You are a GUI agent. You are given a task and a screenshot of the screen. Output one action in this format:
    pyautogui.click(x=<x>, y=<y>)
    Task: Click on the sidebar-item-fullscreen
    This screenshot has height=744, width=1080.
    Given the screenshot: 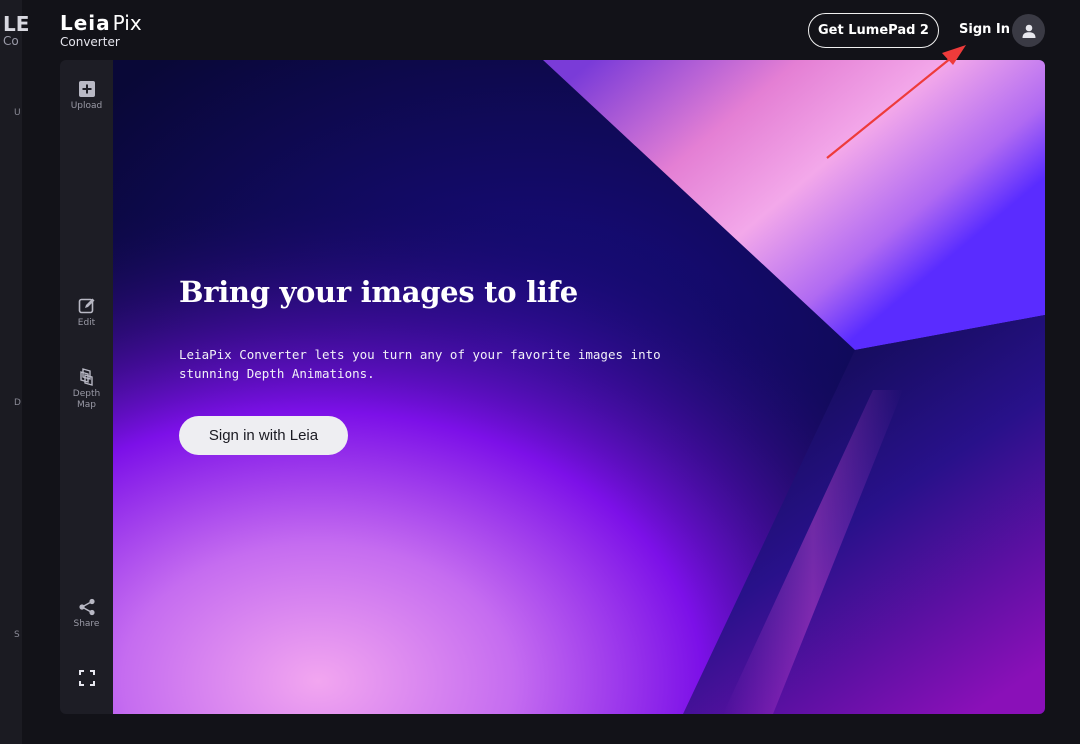 What is the action you would take?
    pyautogui.click(x=86, y=678)
    